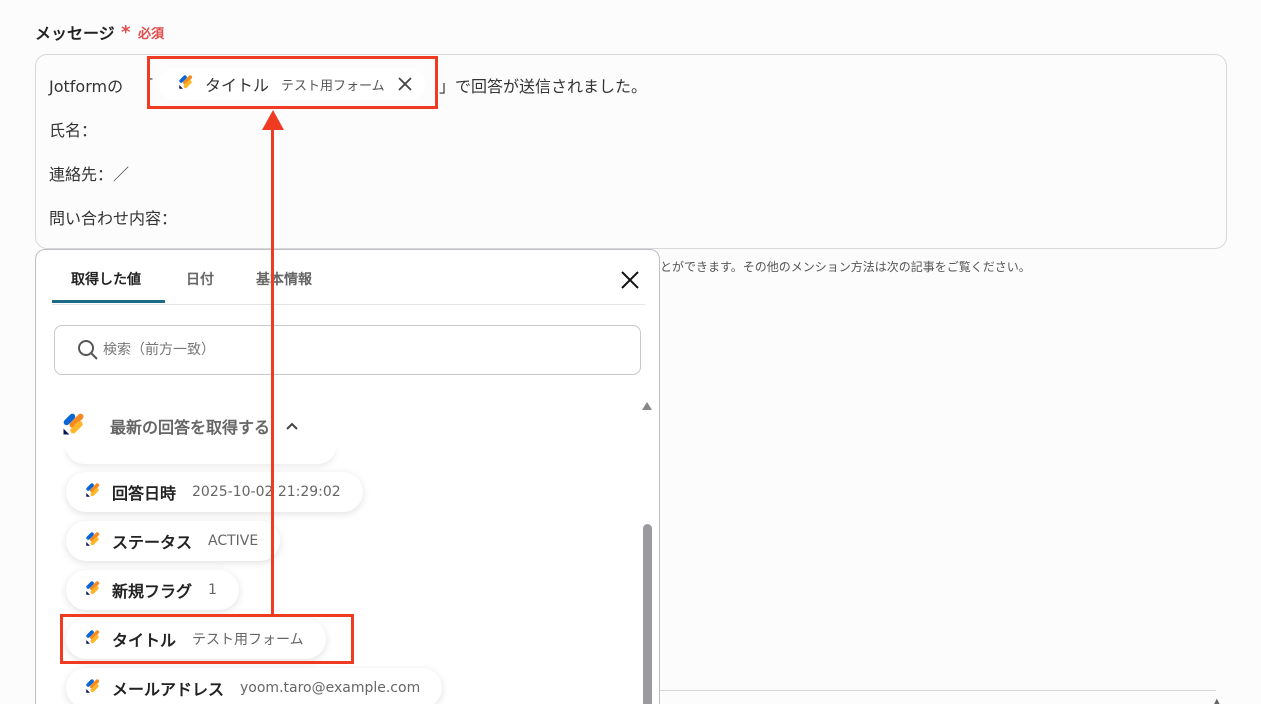  I want to click on helper-text: とができます。その他のメンション方法は次の記事をご覧ください。, so click(845, 267).